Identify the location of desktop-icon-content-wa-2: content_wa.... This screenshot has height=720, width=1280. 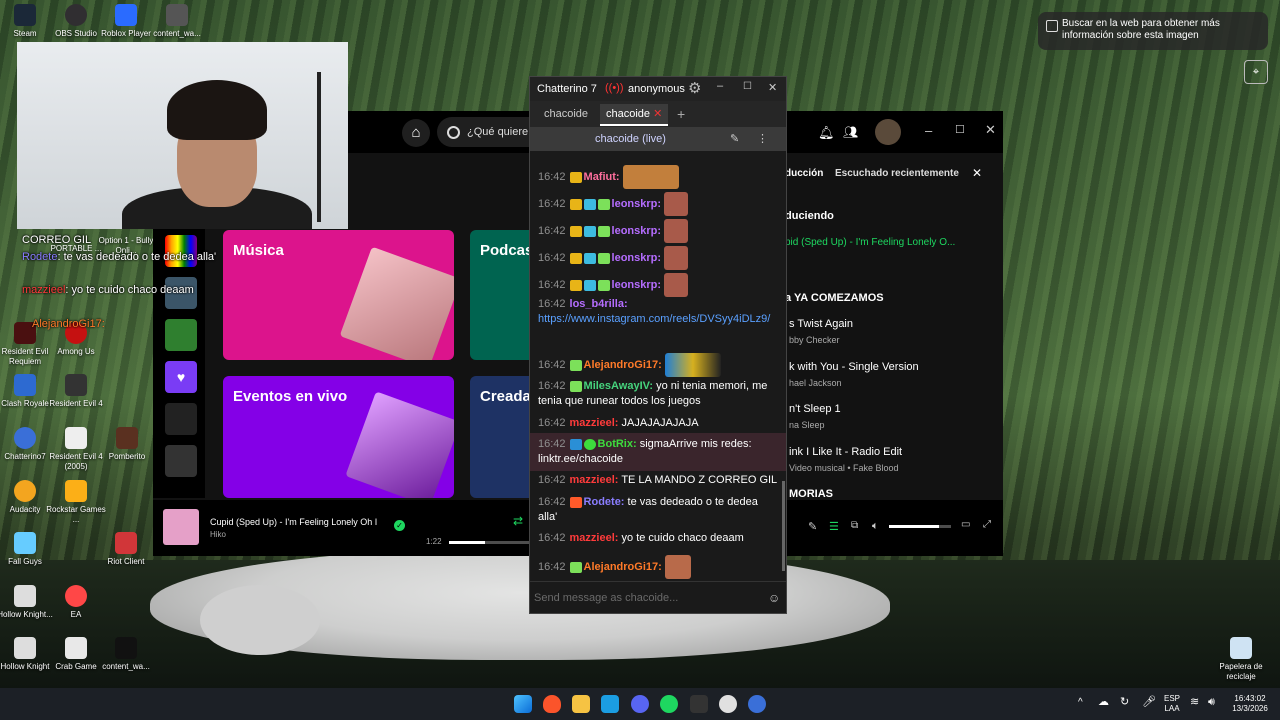
(126, 654).